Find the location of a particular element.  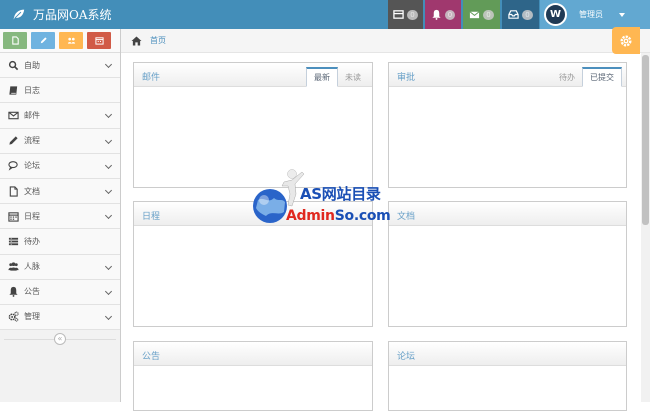

scrollbar-thumb is located at coordinates (645, 140).